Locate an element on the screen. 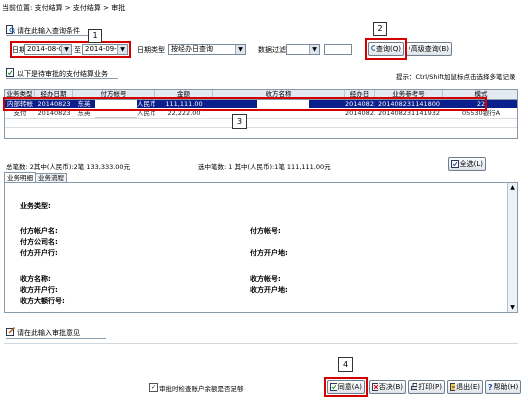  filter-text-input is located at coordinates (338, 49).